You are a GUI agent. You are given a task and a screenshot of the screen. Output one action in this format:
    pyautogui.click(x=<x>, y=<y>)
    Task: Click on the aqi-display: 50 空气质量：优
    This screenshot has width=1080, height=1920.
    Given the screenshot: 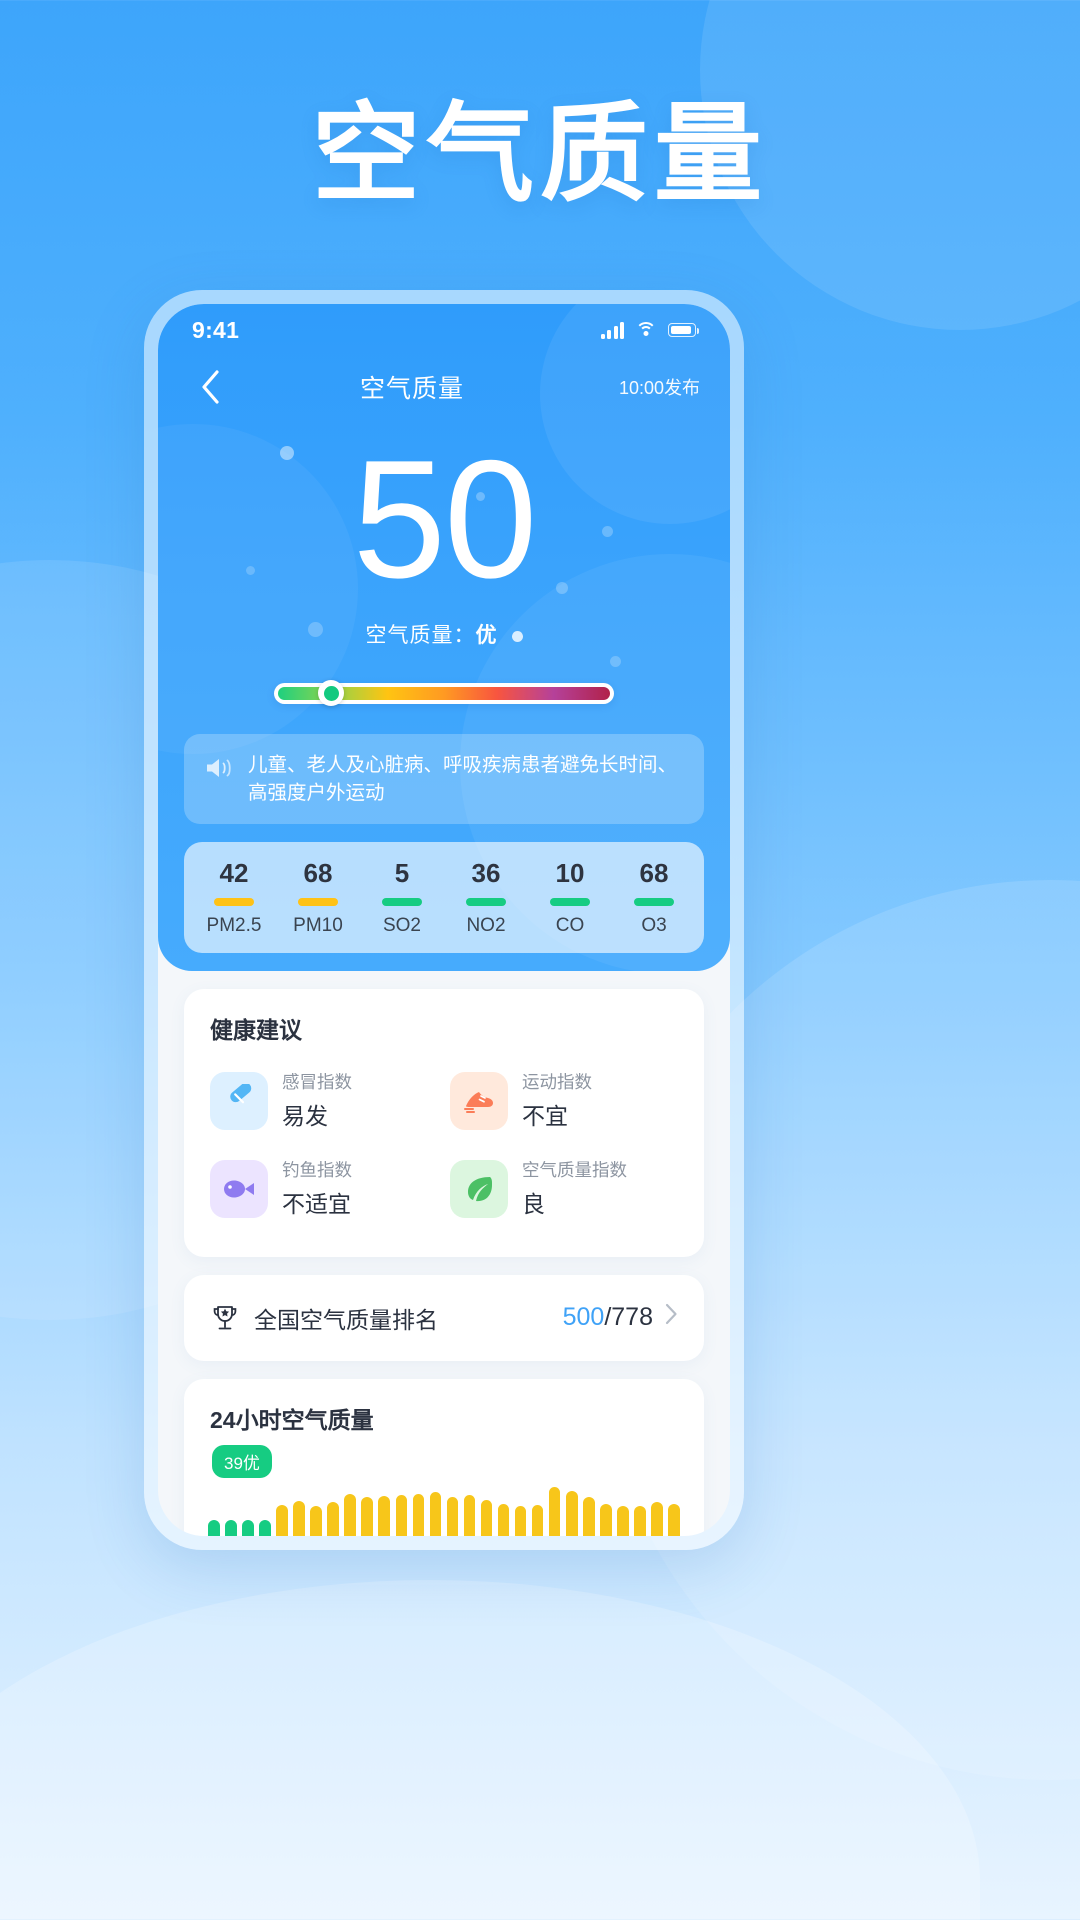 What is the action you would take?
    pyautogui.click(x=444, y=533)
    